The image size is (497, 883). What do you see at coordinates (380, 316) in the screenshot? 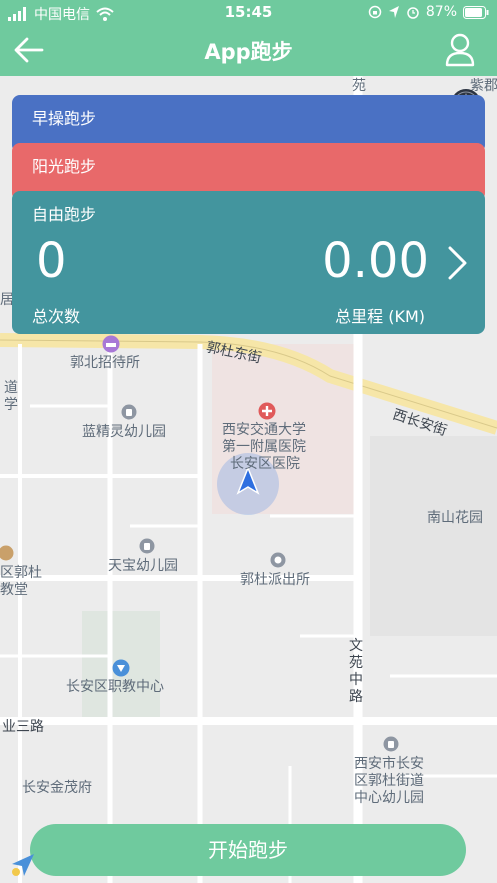
I see `total-distance-label: 总里程 (KM)` at bounding box center [380, 316].